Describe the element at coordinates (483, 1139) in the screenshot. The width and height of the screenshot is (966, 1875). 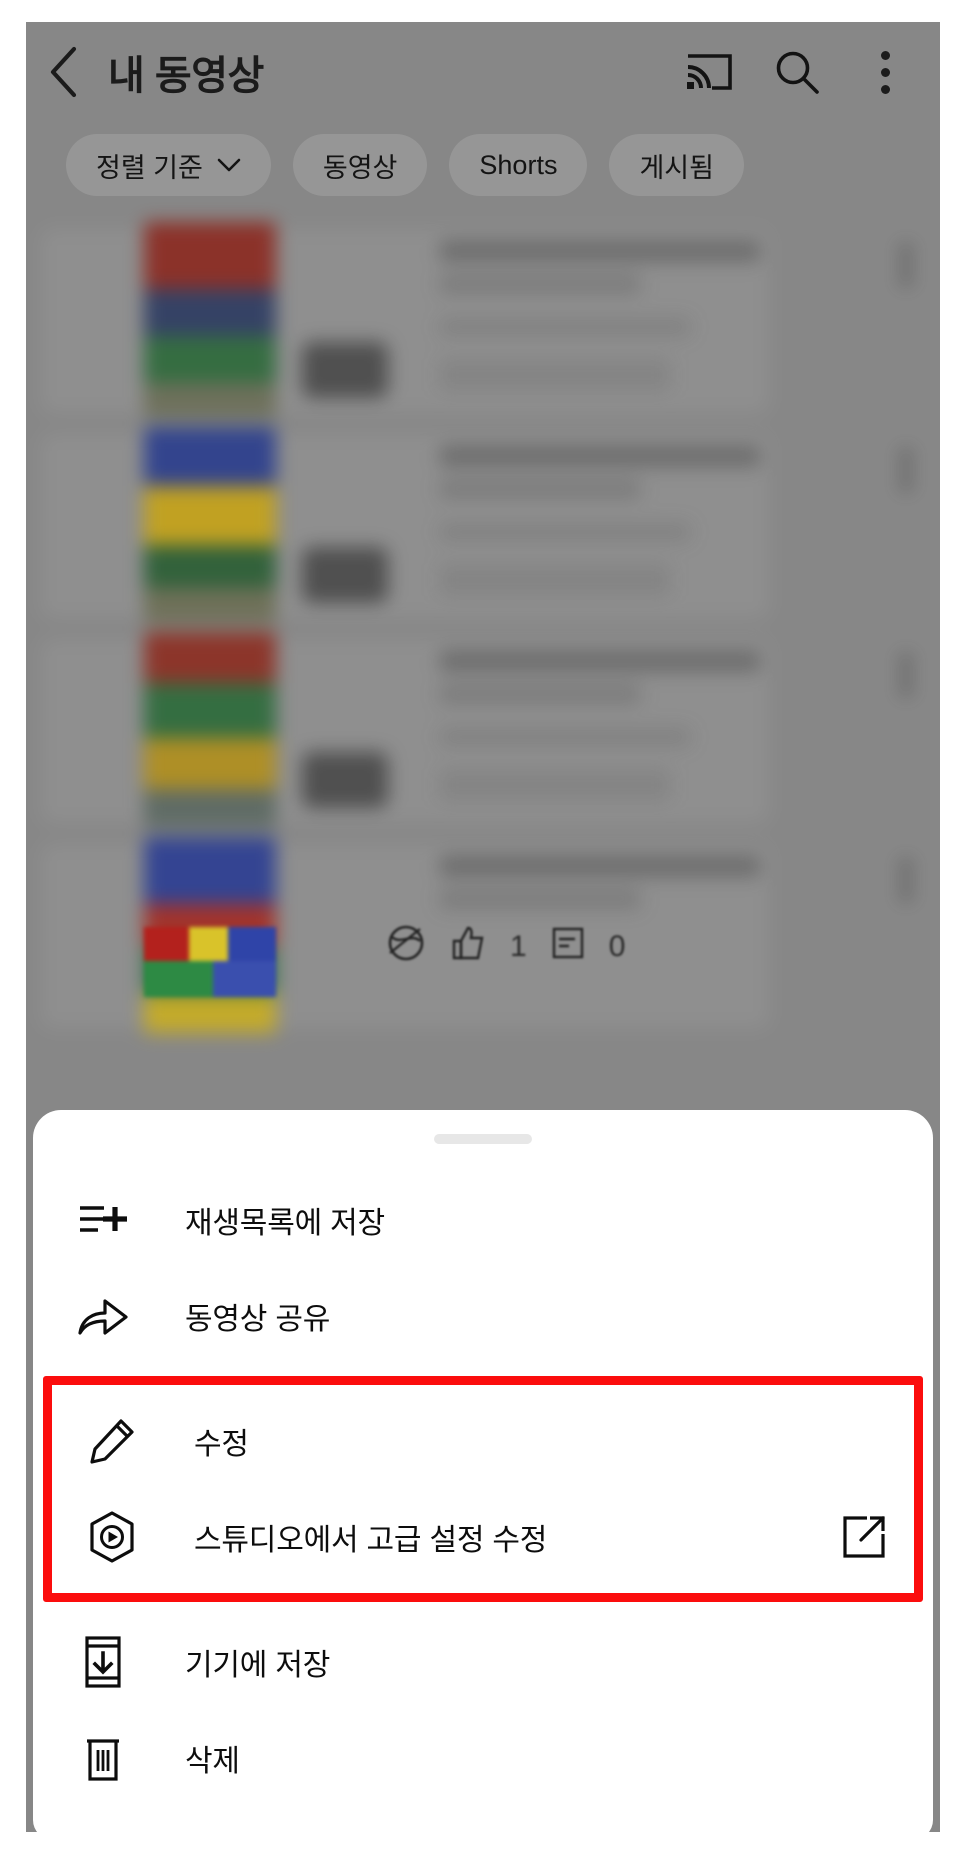
I see `drag-handle` at that location.